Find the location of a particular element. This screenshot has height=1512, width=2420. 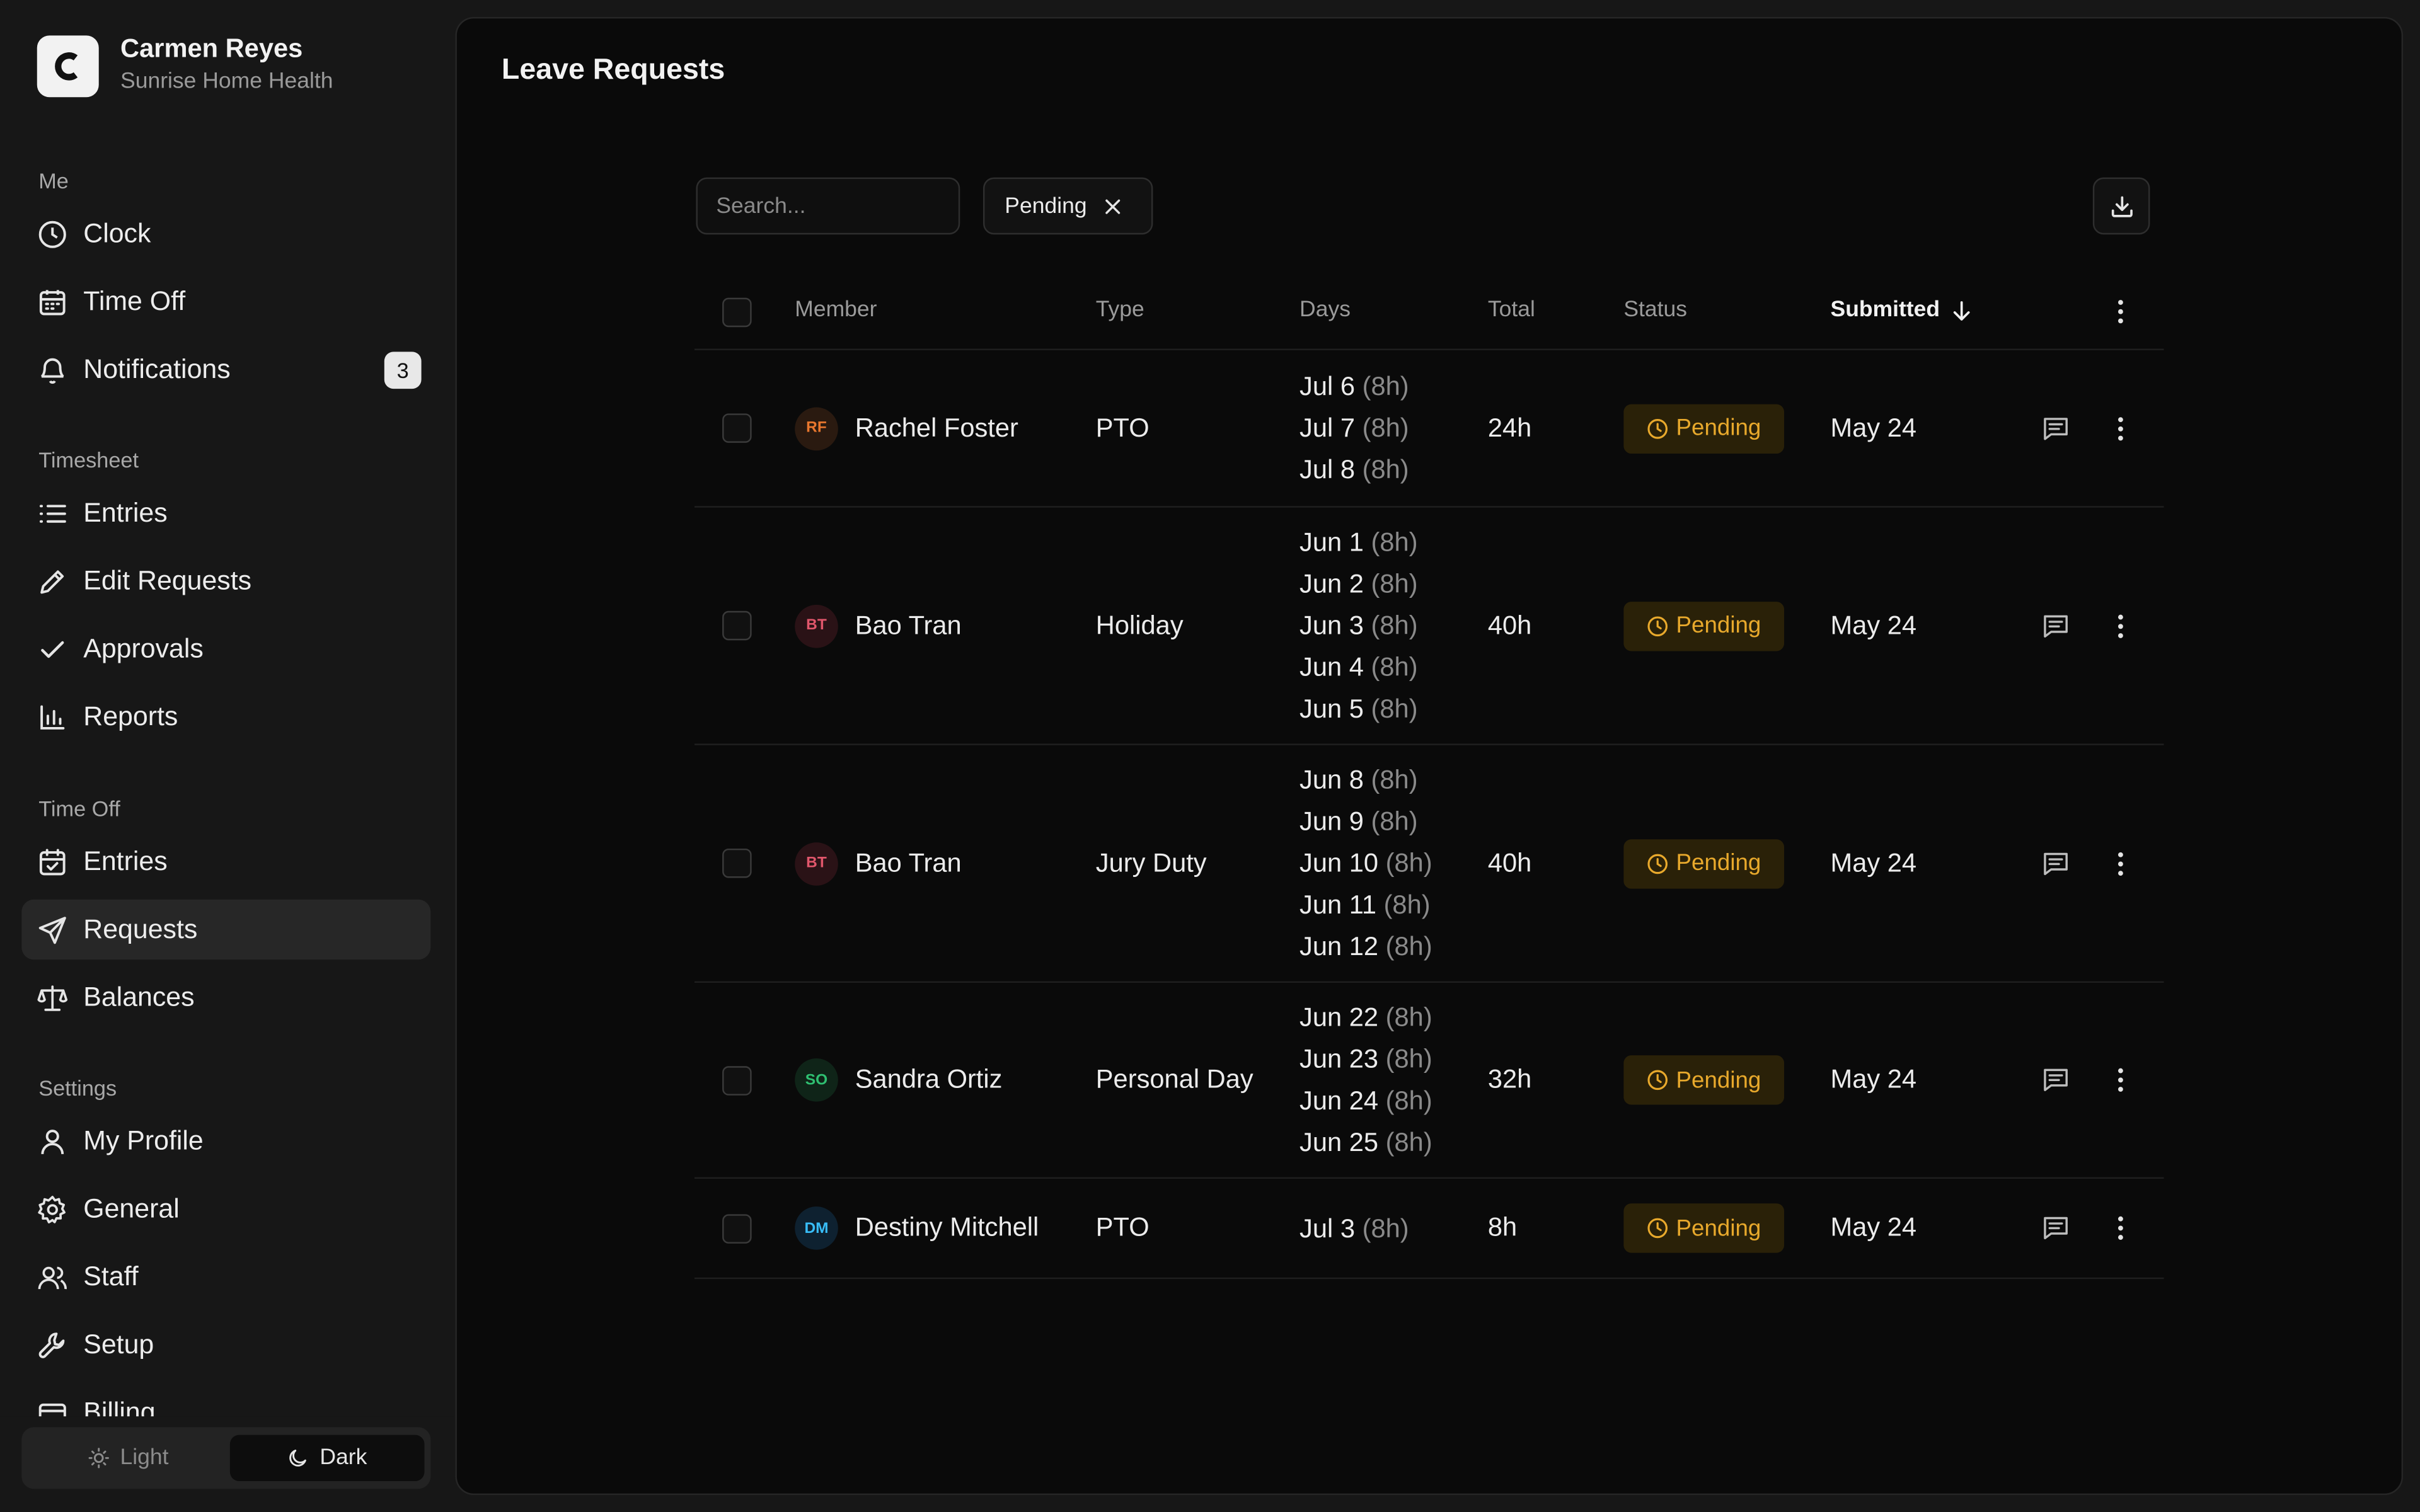

sidebar-item-reports: Reports is located at coordinates (225, 717).